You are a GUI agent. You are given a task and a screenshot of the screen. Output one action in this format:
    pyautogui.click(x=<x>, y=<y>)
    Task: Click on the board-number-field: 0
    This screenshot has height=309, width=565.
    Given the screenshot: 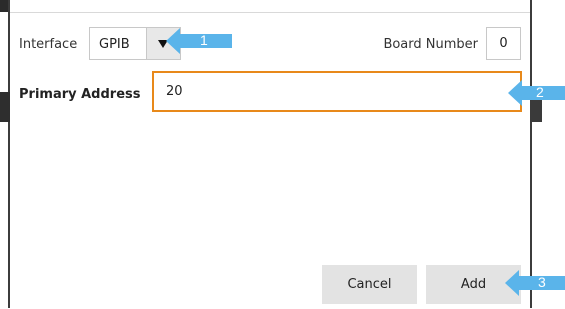 What is the action you would take?
    pyautogui.click(x=503, y=43)
    